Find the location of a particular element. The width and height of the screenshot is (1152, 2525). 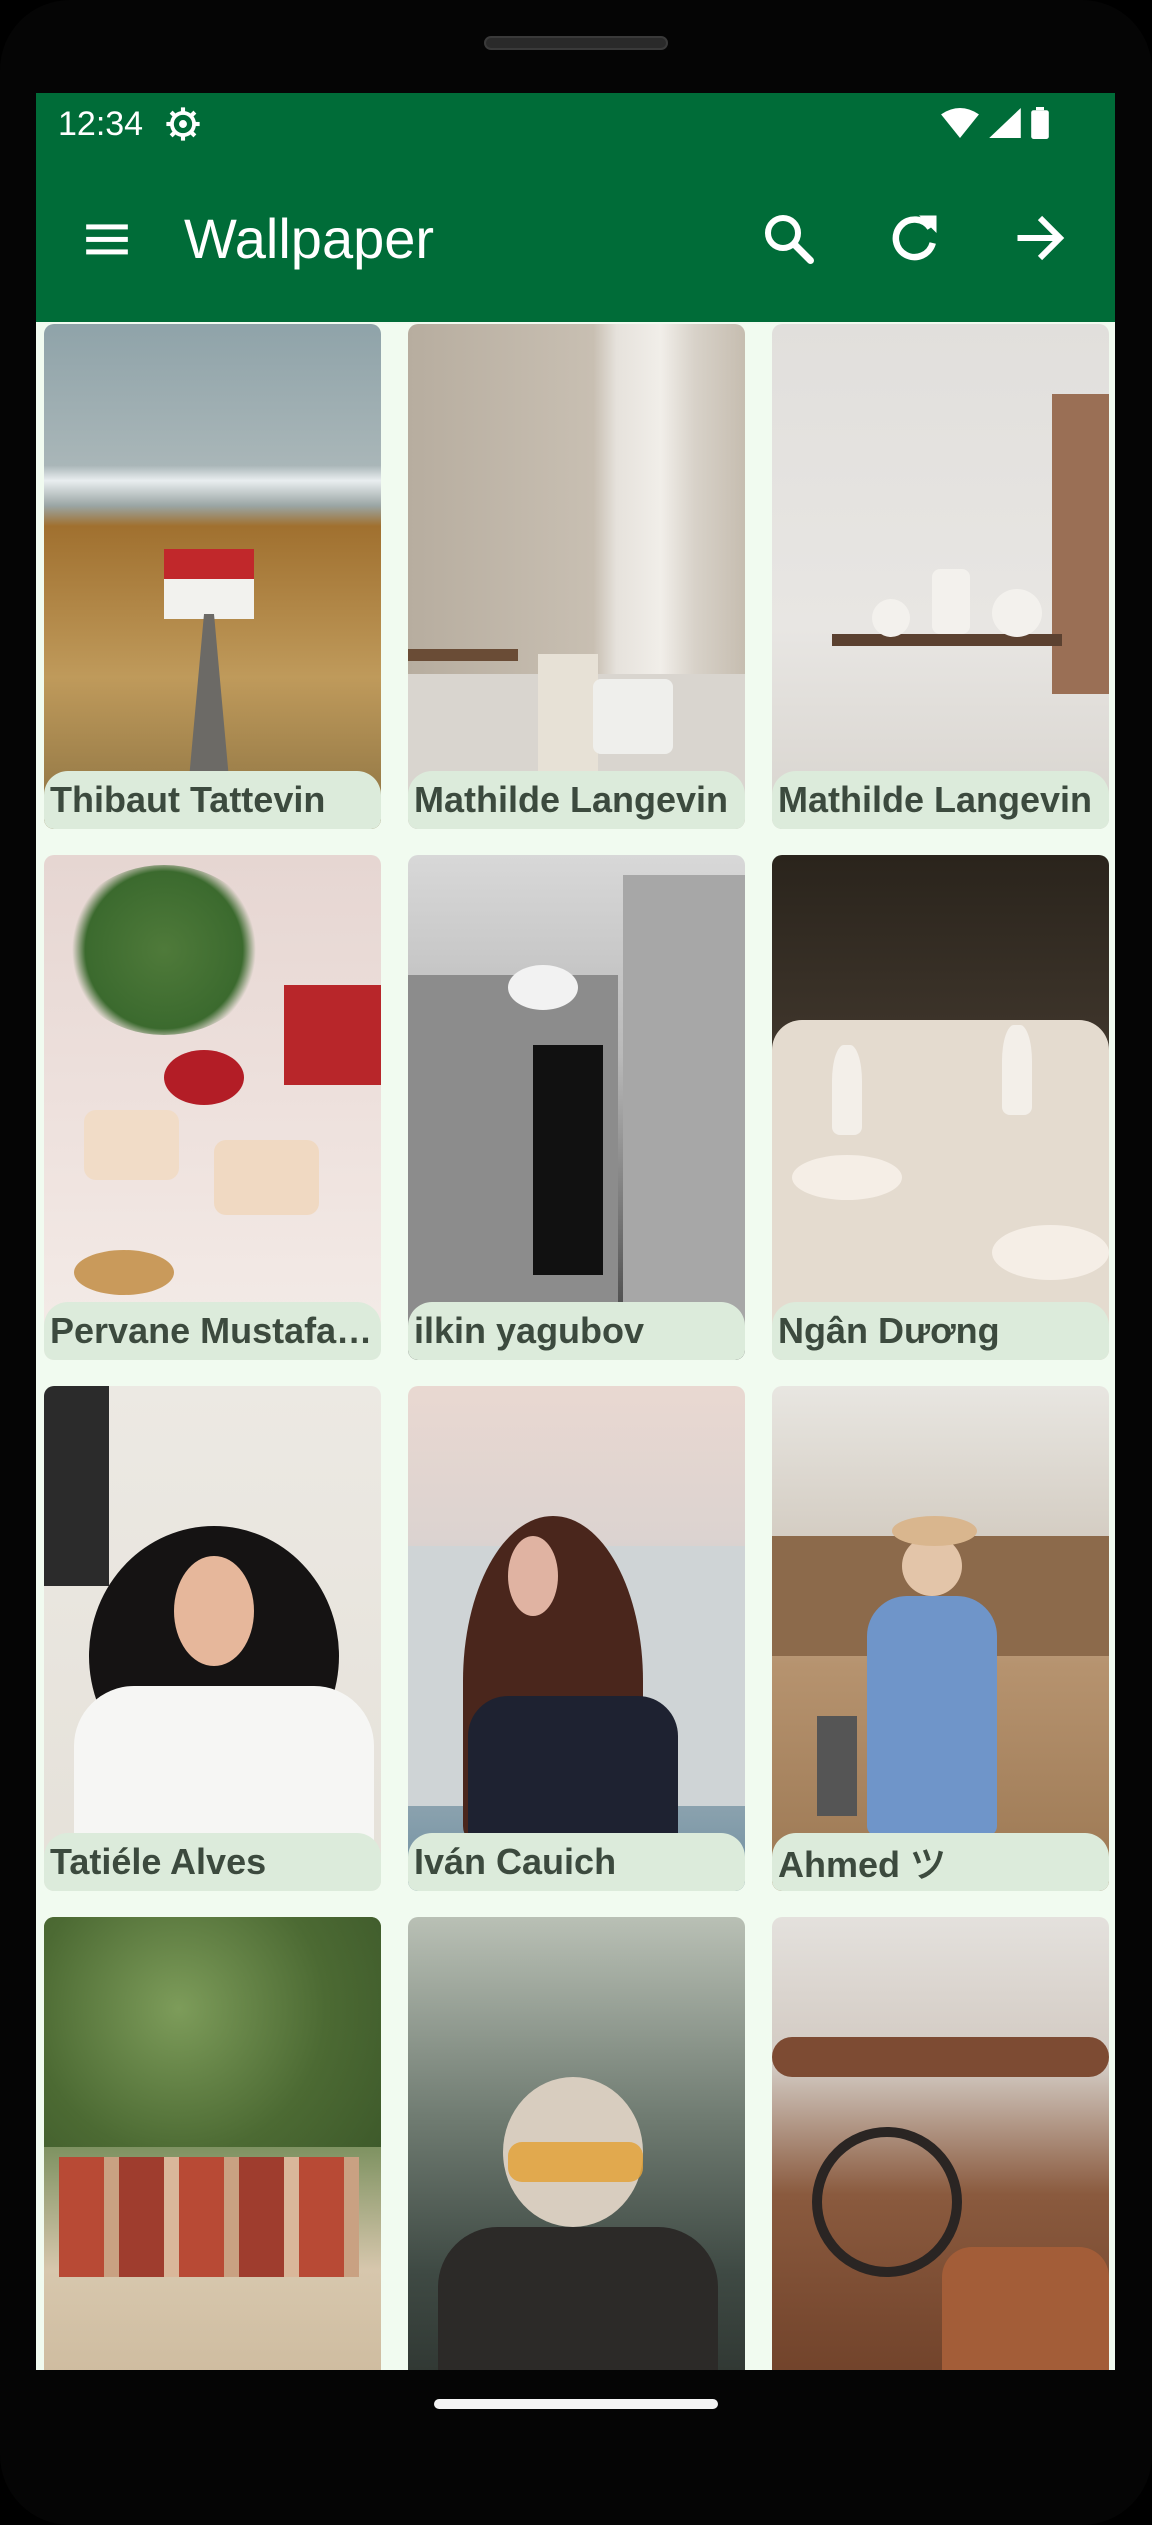

cookies is located at coordinates (124, 1272).